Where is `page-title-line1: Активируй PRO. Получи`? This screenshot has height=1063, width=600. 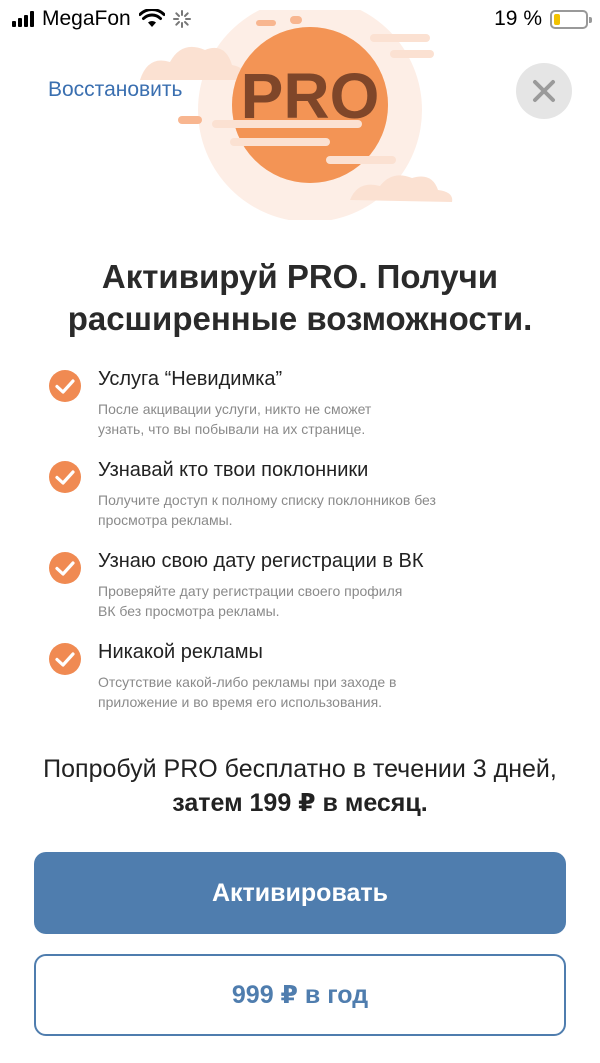 page-title-line1: Активируй PRO. Получи is located at coordinates (300, 276).